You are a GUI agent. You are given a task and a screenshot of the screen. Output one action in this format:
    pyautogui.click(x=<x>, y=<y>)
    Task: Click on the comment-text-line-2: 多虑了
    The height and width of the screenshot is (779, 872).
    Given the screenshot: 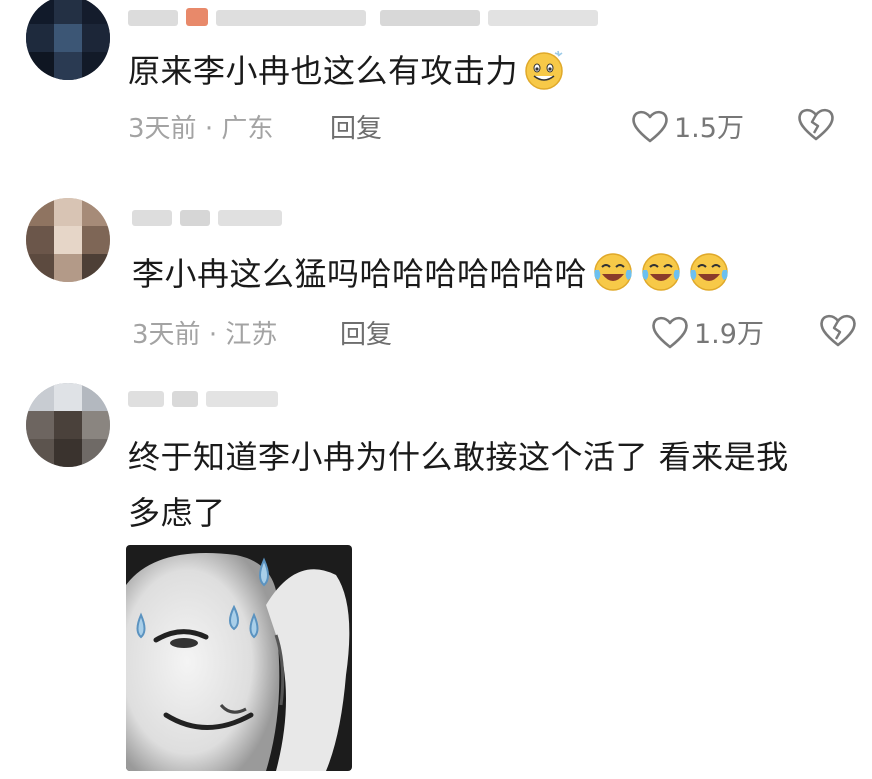 What is the action you would take?
    pyautogui.click(x=177, y=513)
    